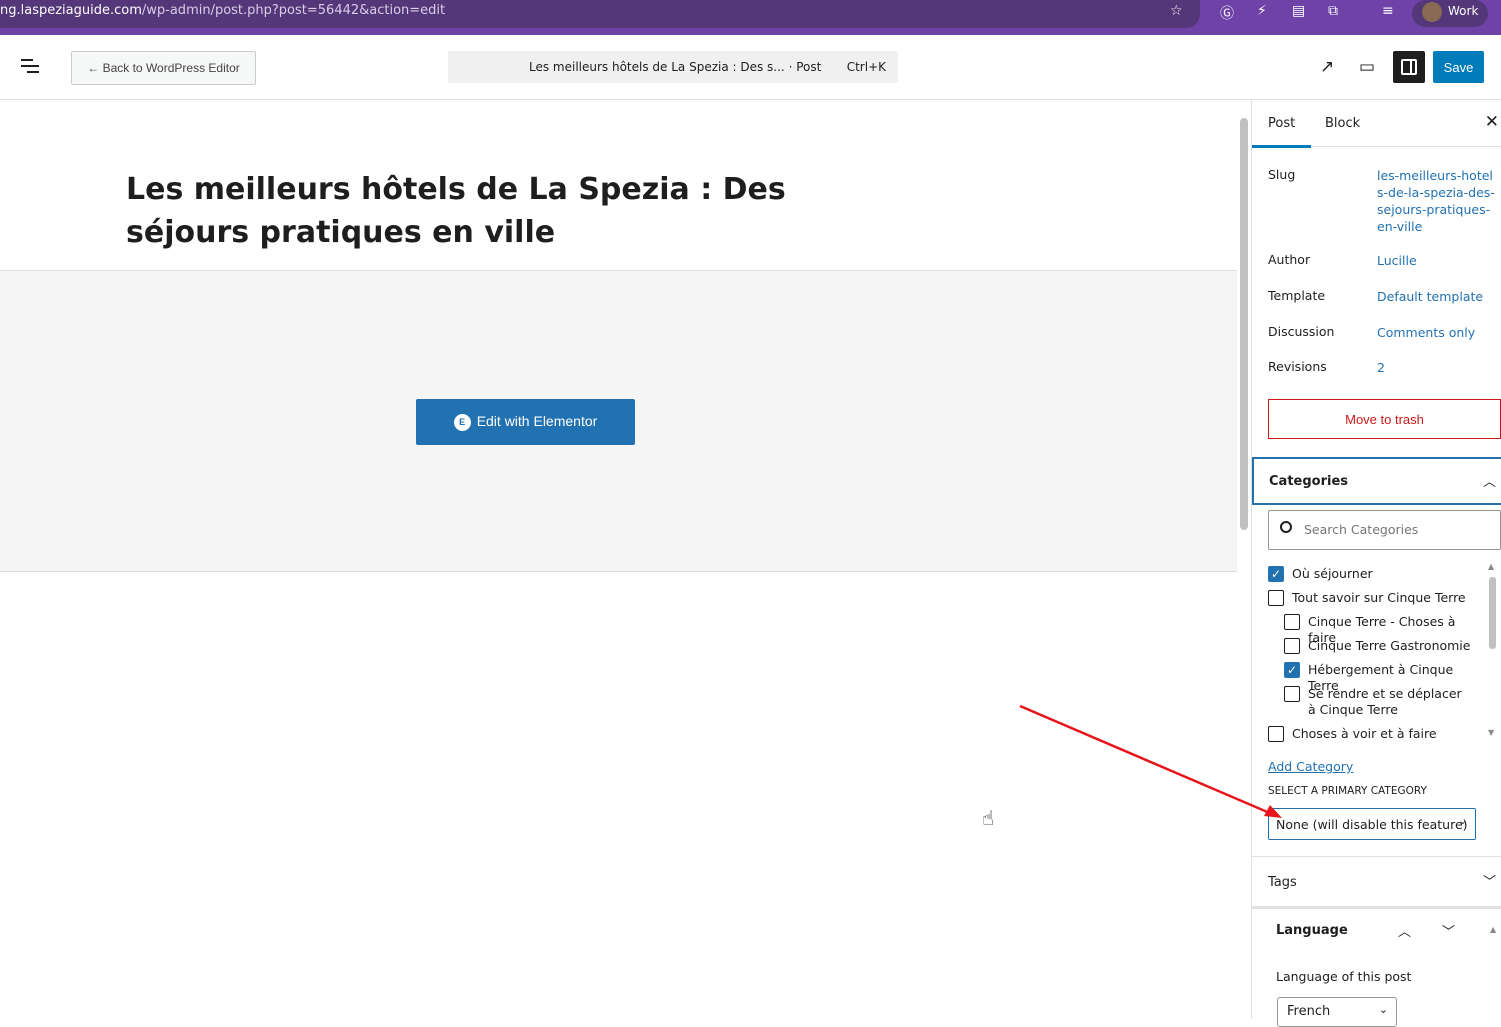 The height and width of the screenshot is (1027, 1501). Describe the element at coordinates (462, 422) in the screenshot. I see `elementor-icon: E` at that location.